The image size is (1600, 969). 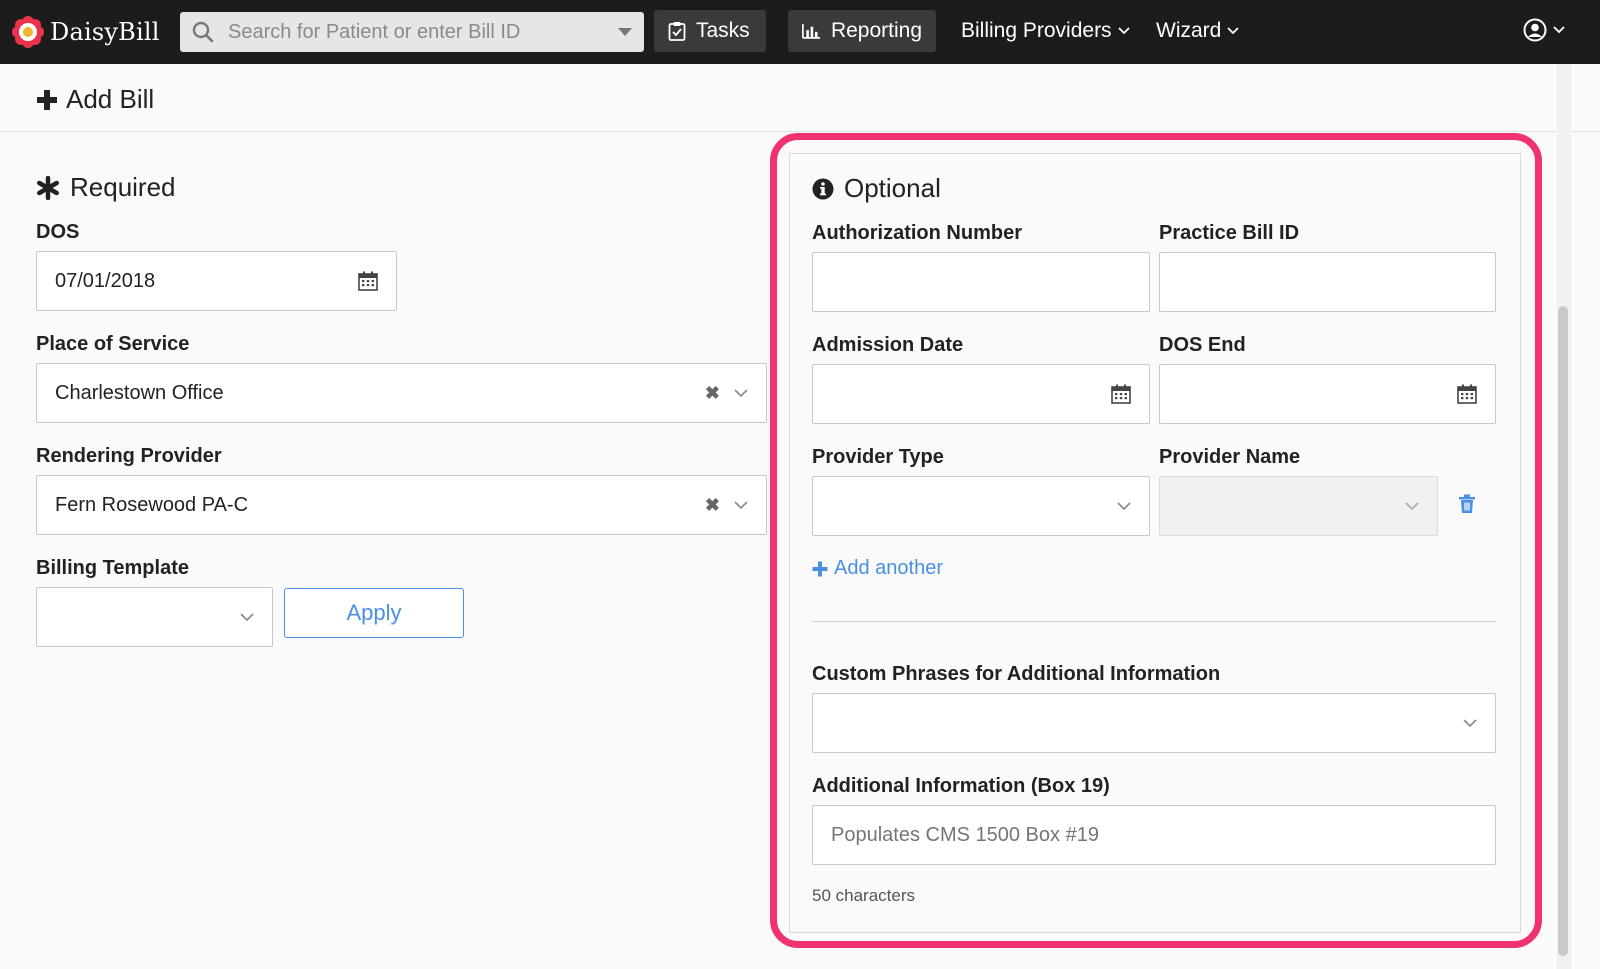 I want to click on required-title: Required, so click(x=123, y=187).